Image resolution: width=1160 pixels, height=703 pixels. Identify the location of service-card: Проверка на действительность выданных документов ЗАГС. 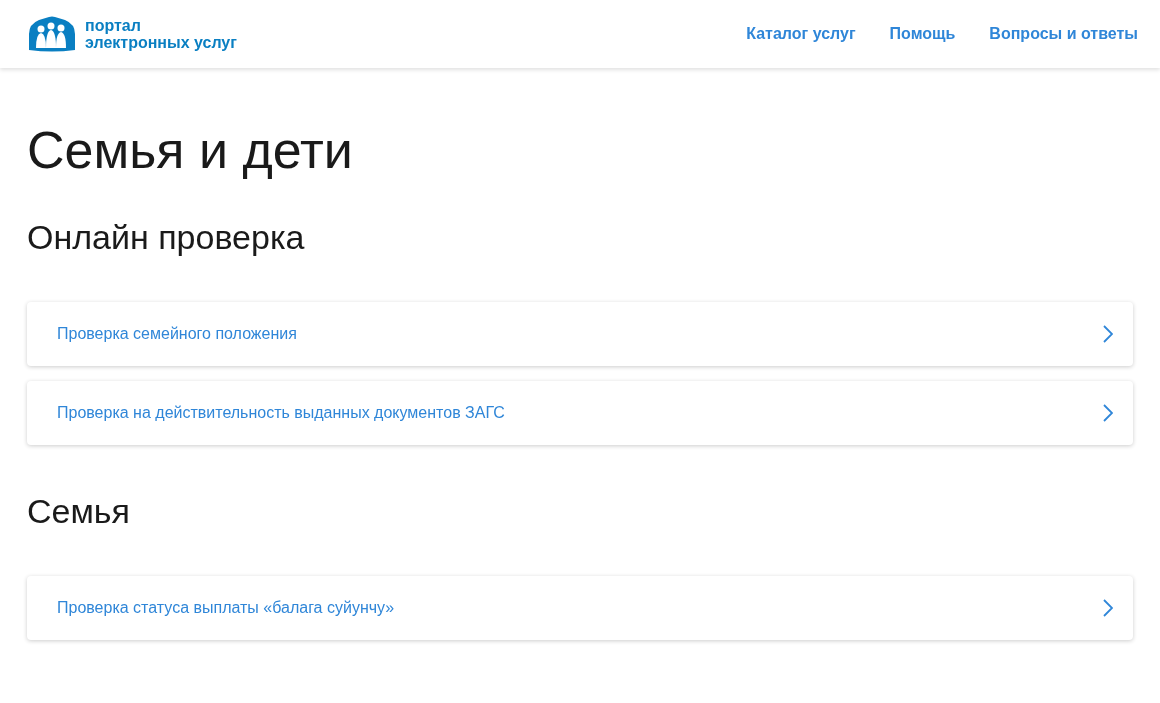
(580, 413).